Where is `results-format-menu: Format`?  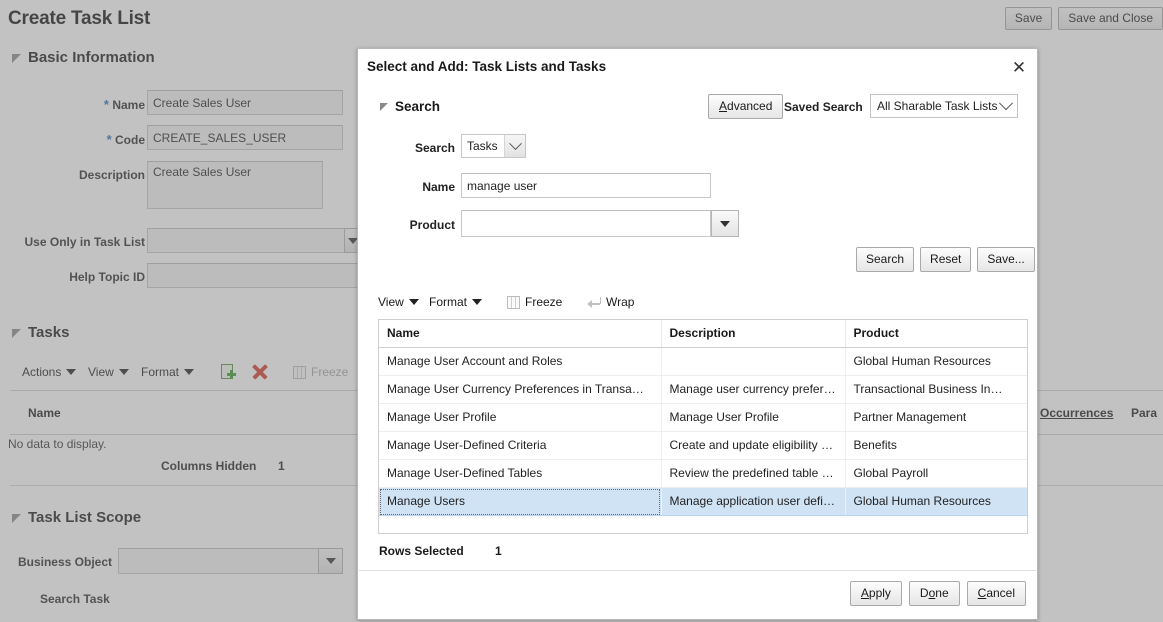
results-format-menu: Format is located at coordinates (456, 302).